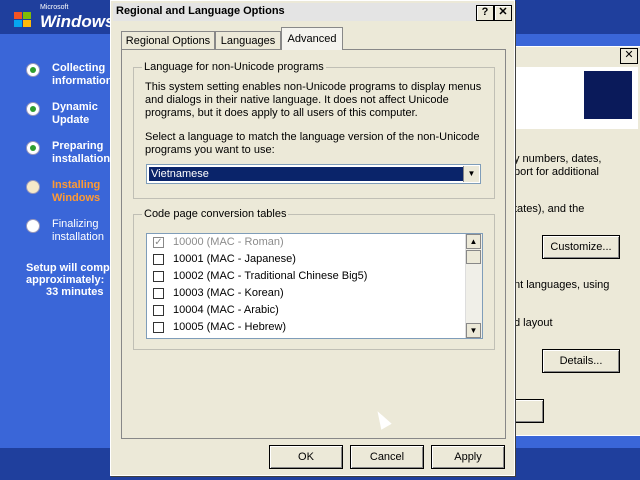 The height and width of the screenshot is (480, 640). What do you see at coordinates (558, 159) in the screenshot?
I see `back-text-1: y numbers, dates,` at bounding box center [558, 159].